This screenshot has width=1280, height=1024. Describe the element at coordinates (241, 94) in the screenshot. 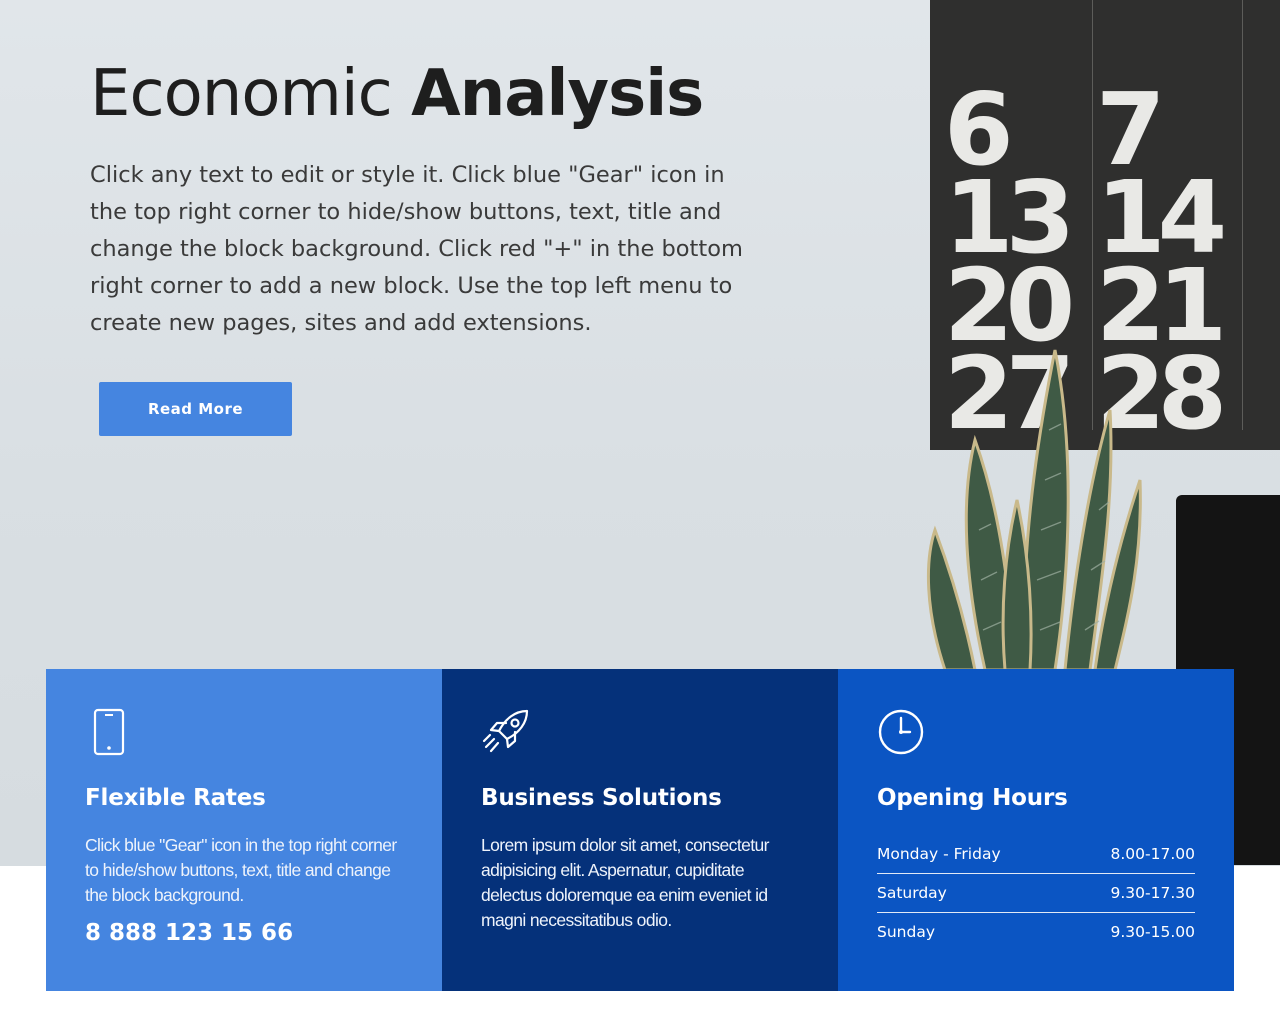

I see `title-light: Economic` at that location.